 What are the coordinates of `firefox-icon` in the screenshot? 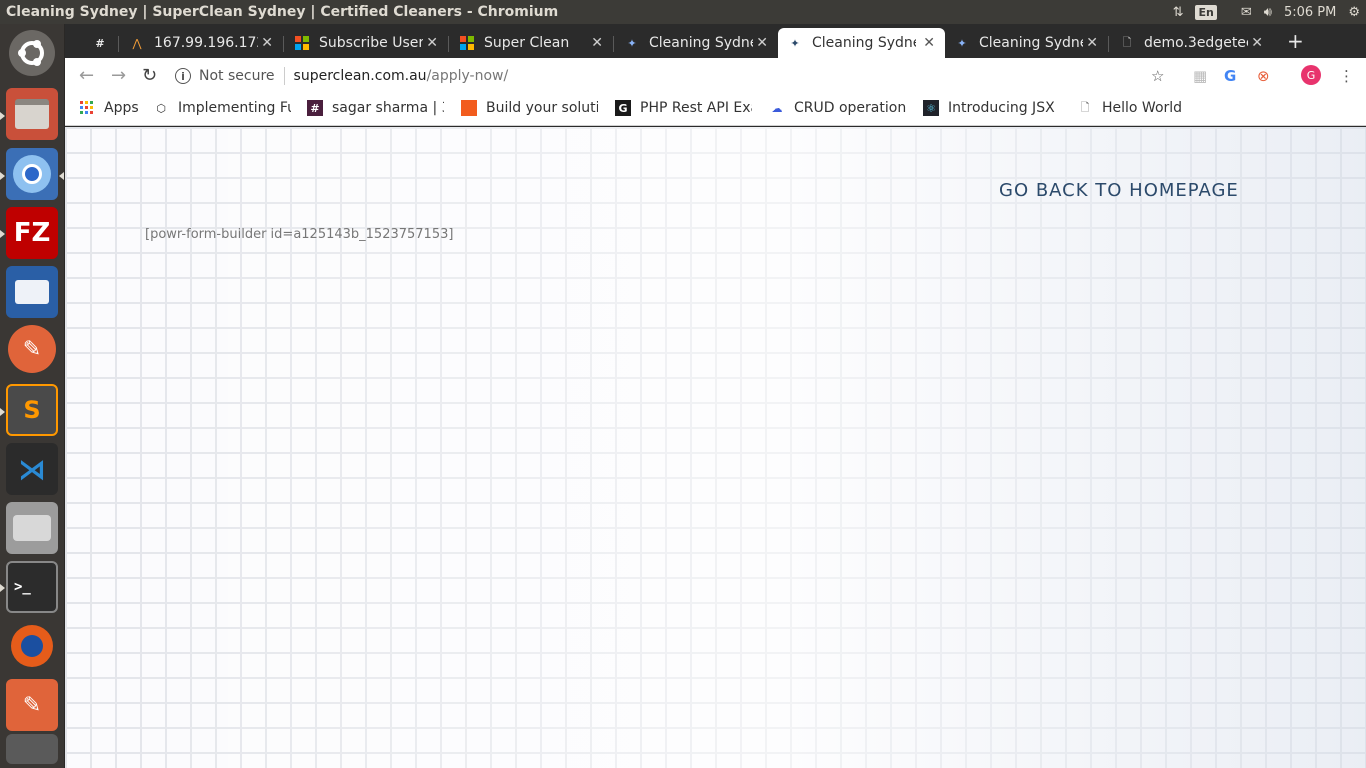 It's located at (32, 646).